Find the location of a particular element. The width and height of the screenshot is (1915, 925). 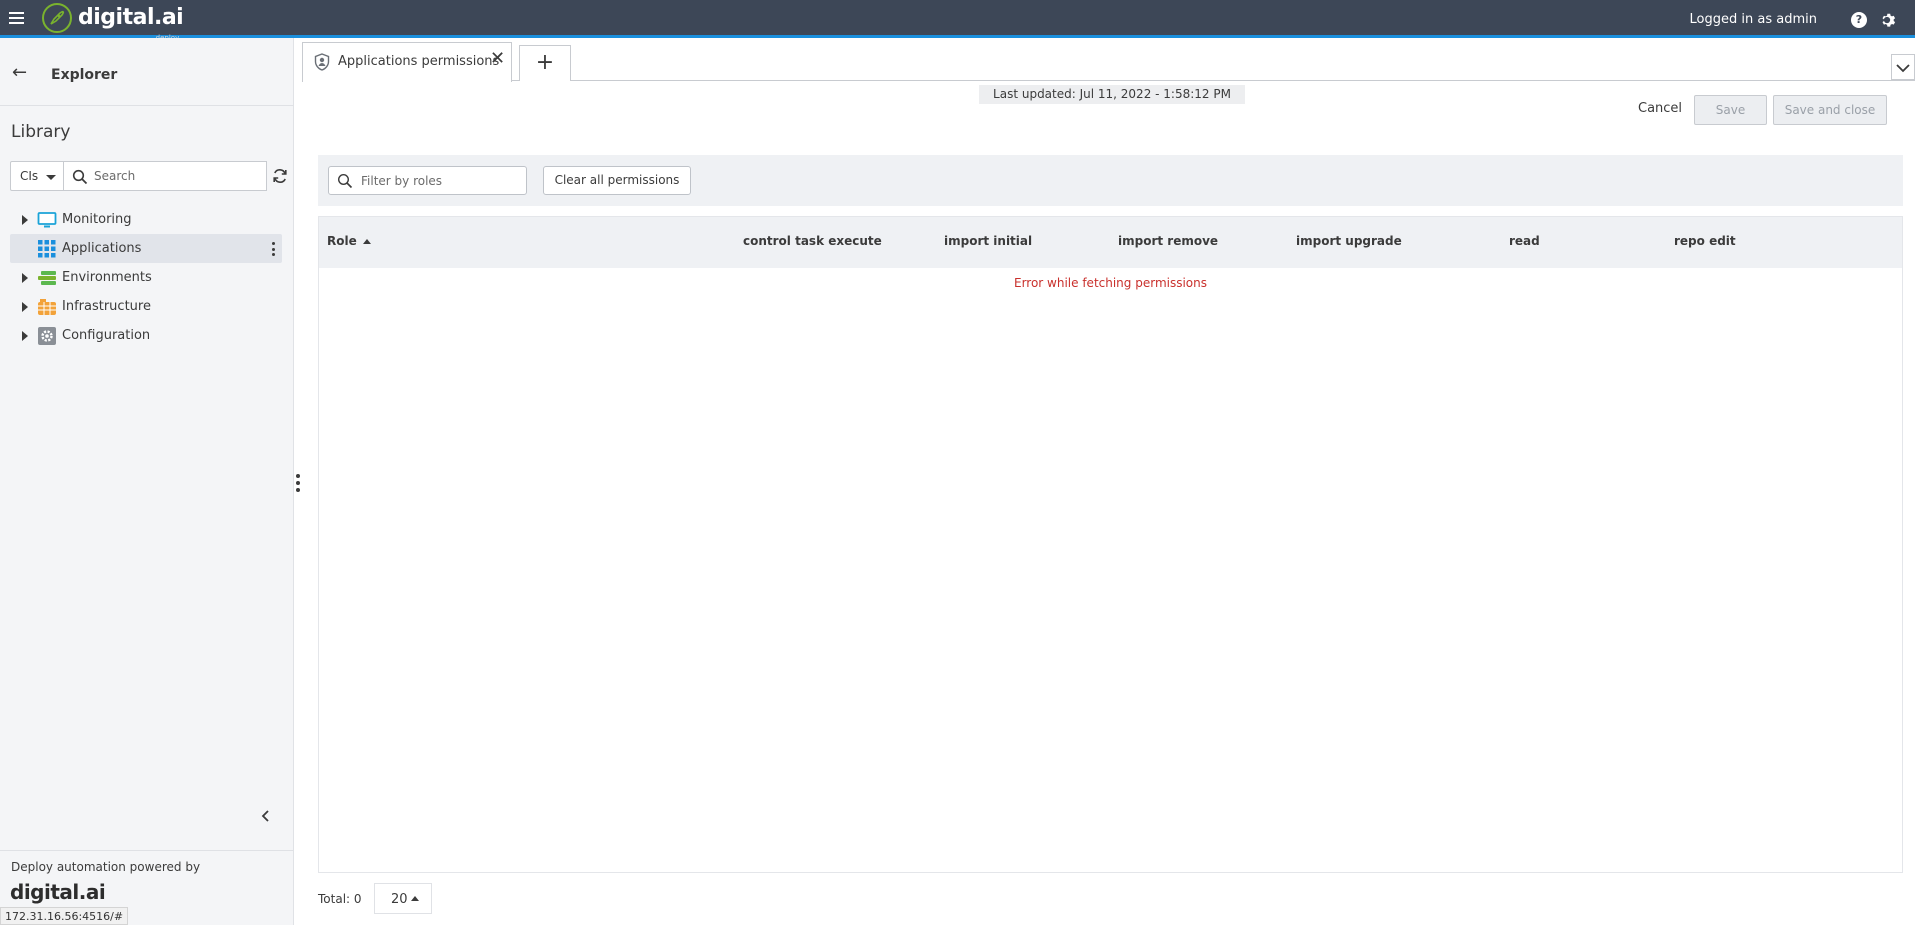

tree-item-configuration: Configuration is located at coordinates (146, 335).